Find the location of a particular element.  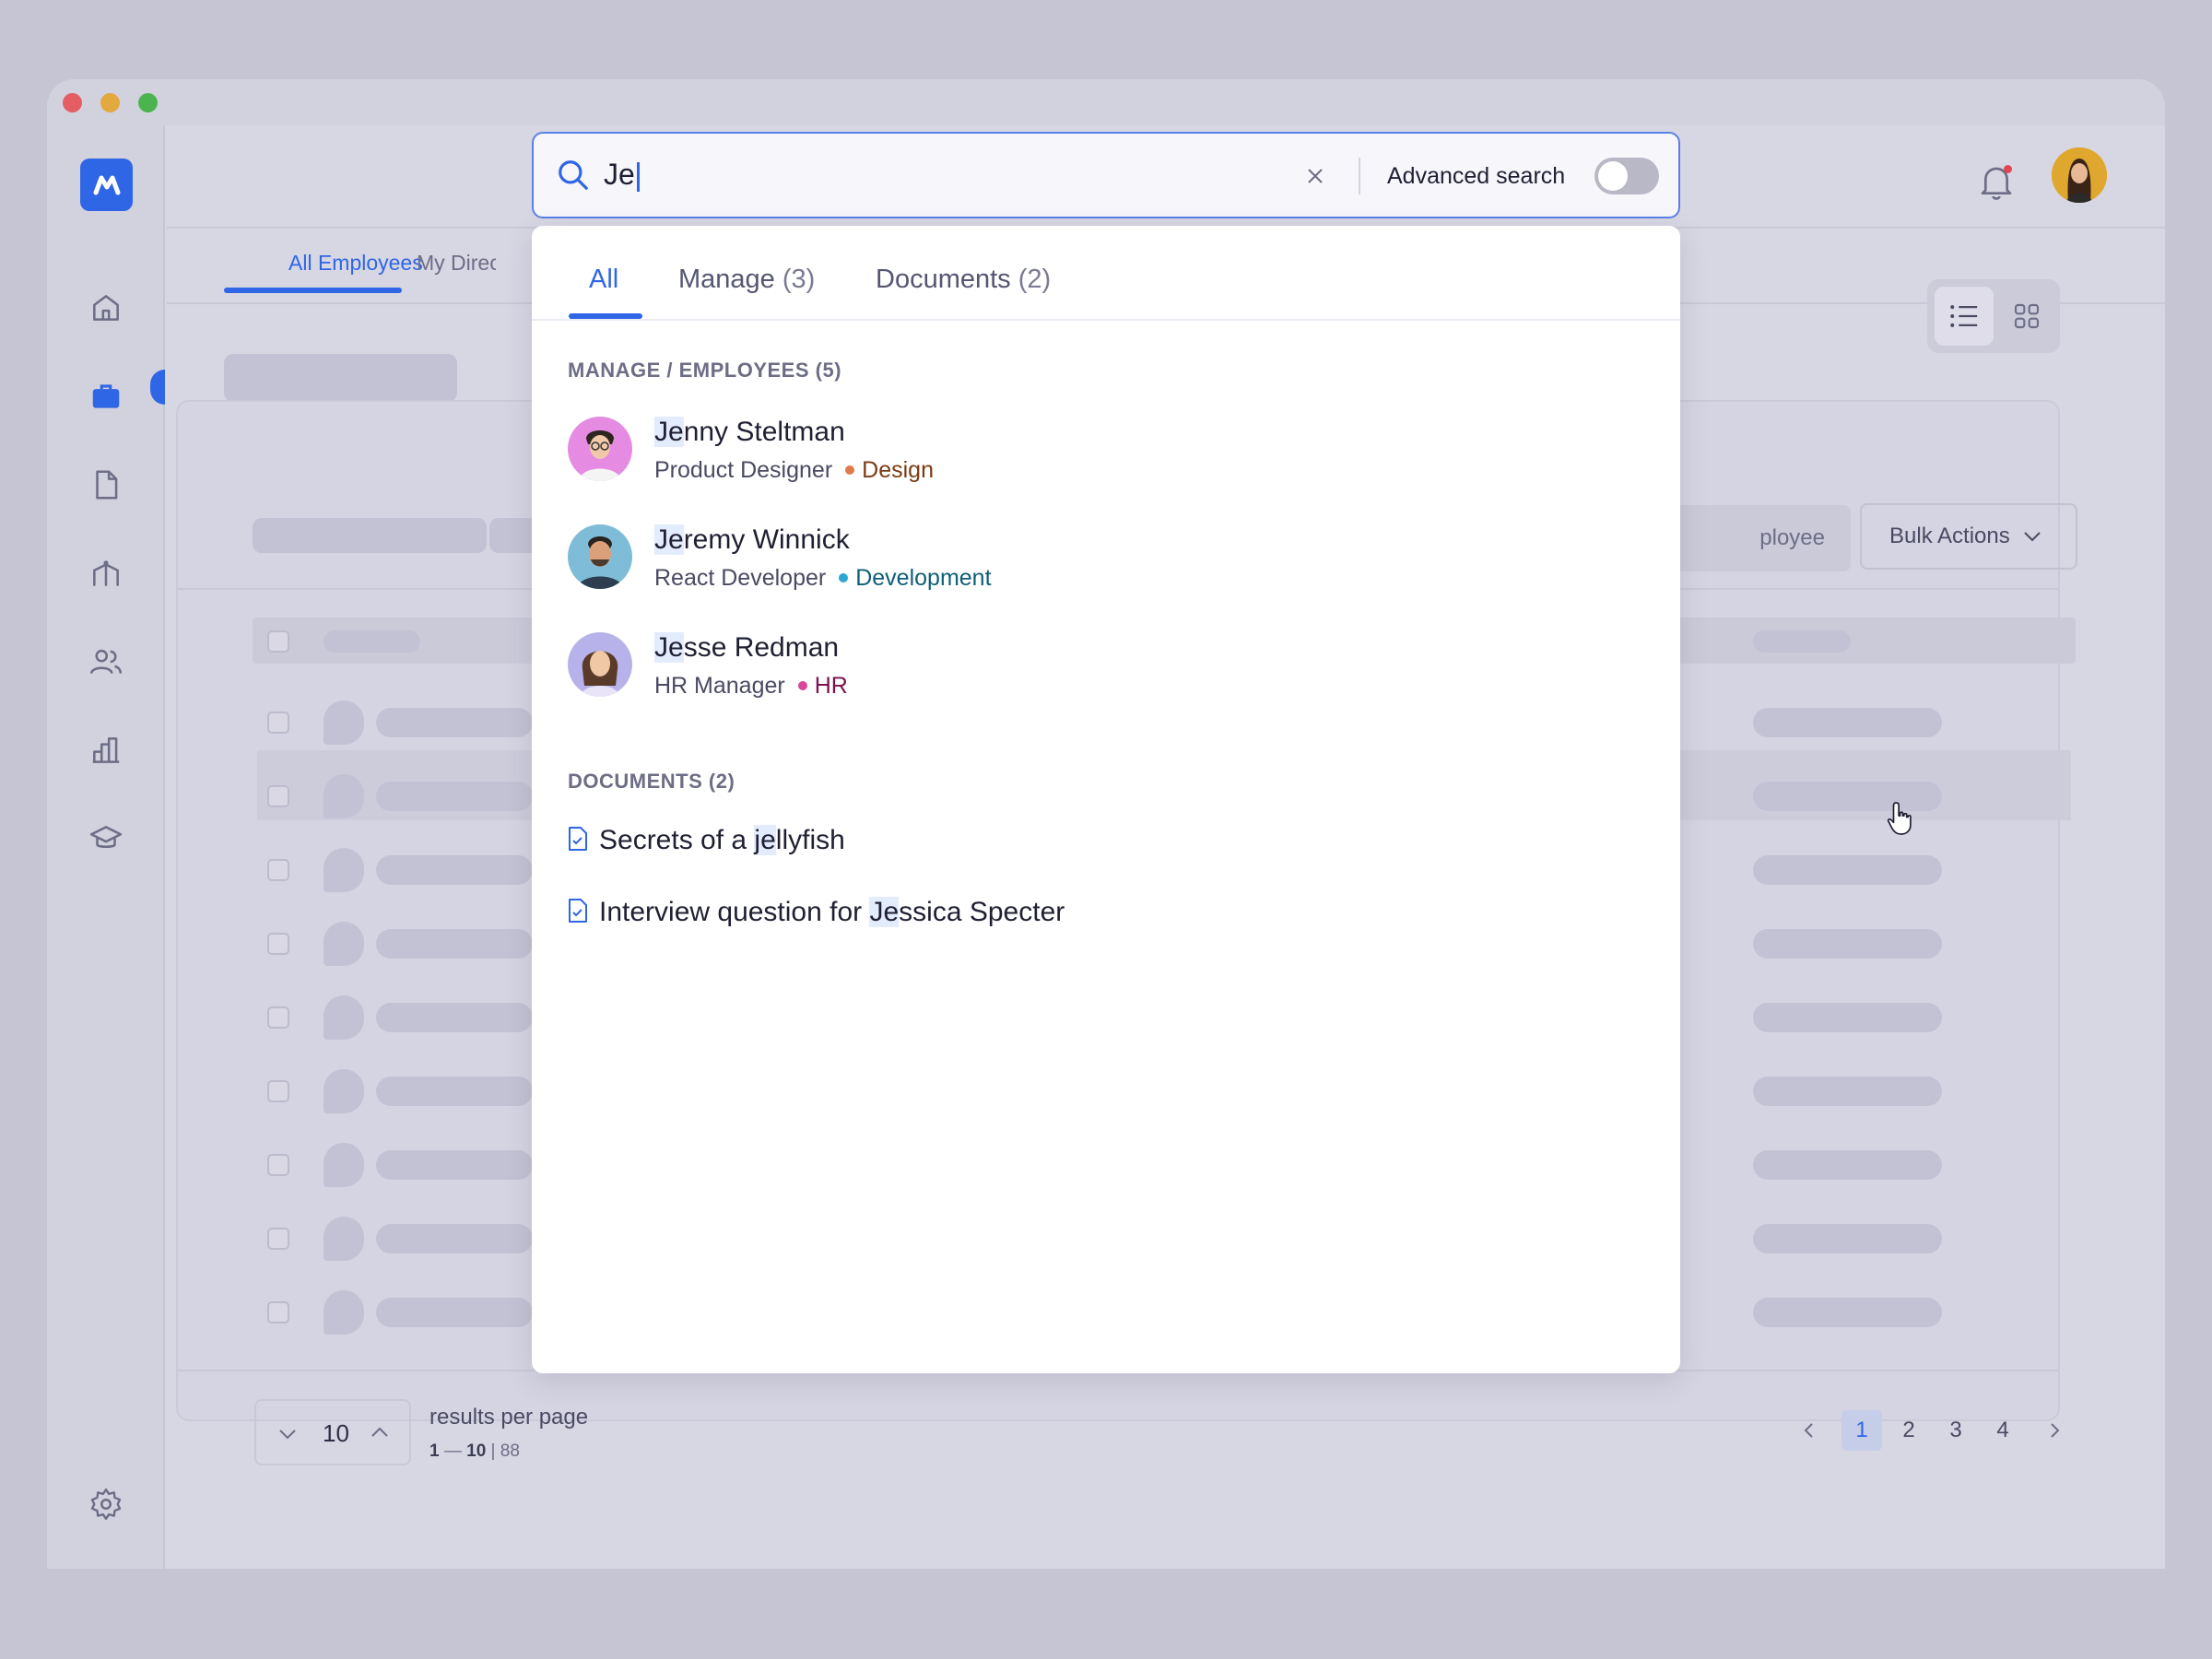

search-query: Je is located at coordinates (619, 174).